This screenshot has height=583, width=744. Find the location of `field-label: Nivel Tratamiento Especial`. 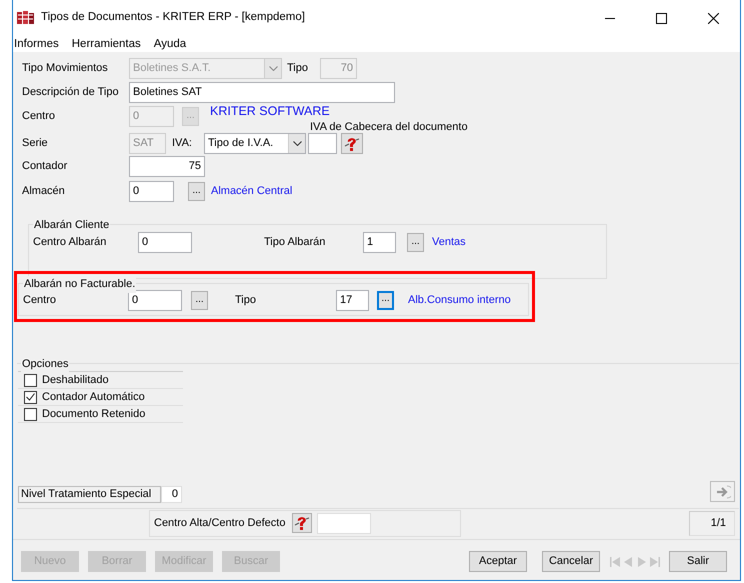

field-label: Nivel Tratamiento Especial is located at coordinates (89, 494).